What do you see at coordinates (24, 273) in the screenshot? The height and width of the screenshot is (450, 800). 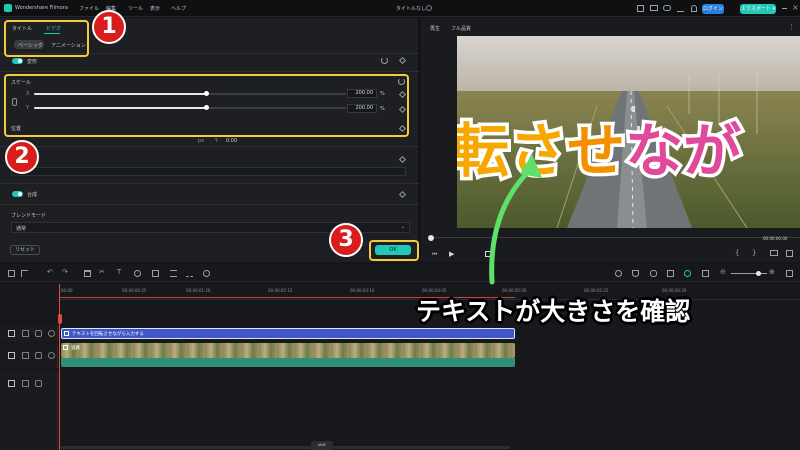 I see `select-icon` at bounding box center [24, 273].